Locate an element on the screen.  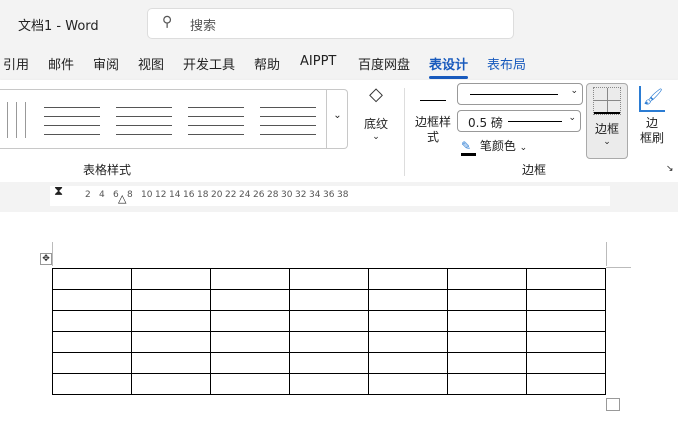
table-move-handle-icon: ✥ is located at coordinates (46, 259).